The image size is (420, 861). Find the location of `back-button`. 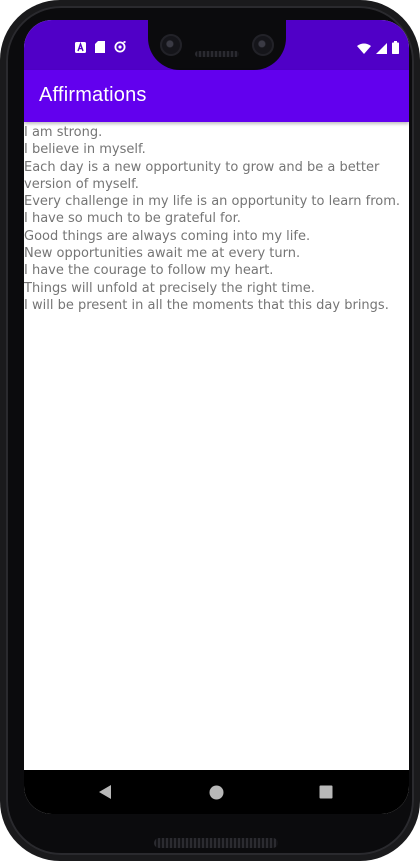

back-button is located at coordinates (105, 792).